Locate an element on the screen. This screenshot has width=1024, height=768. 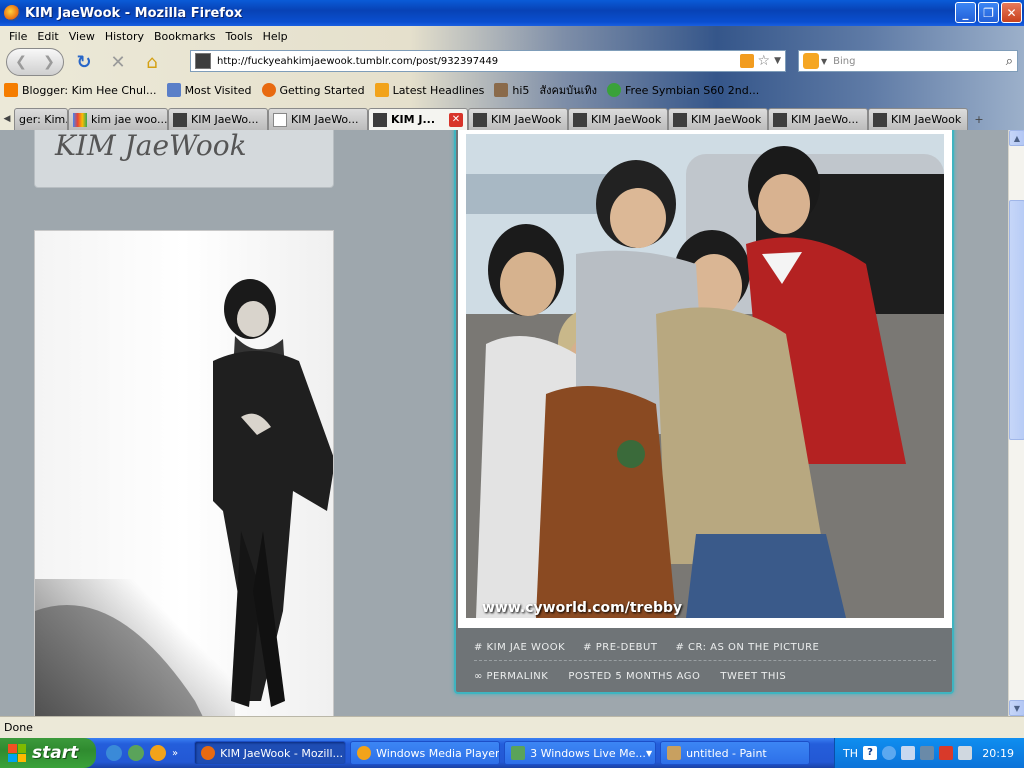
bookmark-star-icon: ☆ is located at coordinates (764, 61).